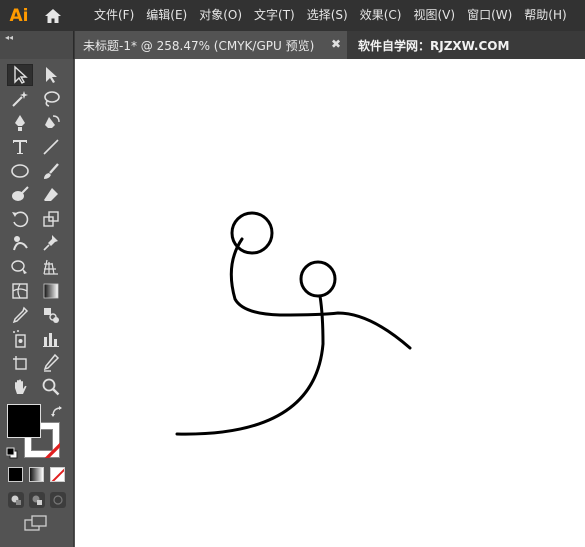  What do you see at coordinates (20, 291) in the screenshot?
I see `mesh-tool-icon` at bounding box center [20, 291].